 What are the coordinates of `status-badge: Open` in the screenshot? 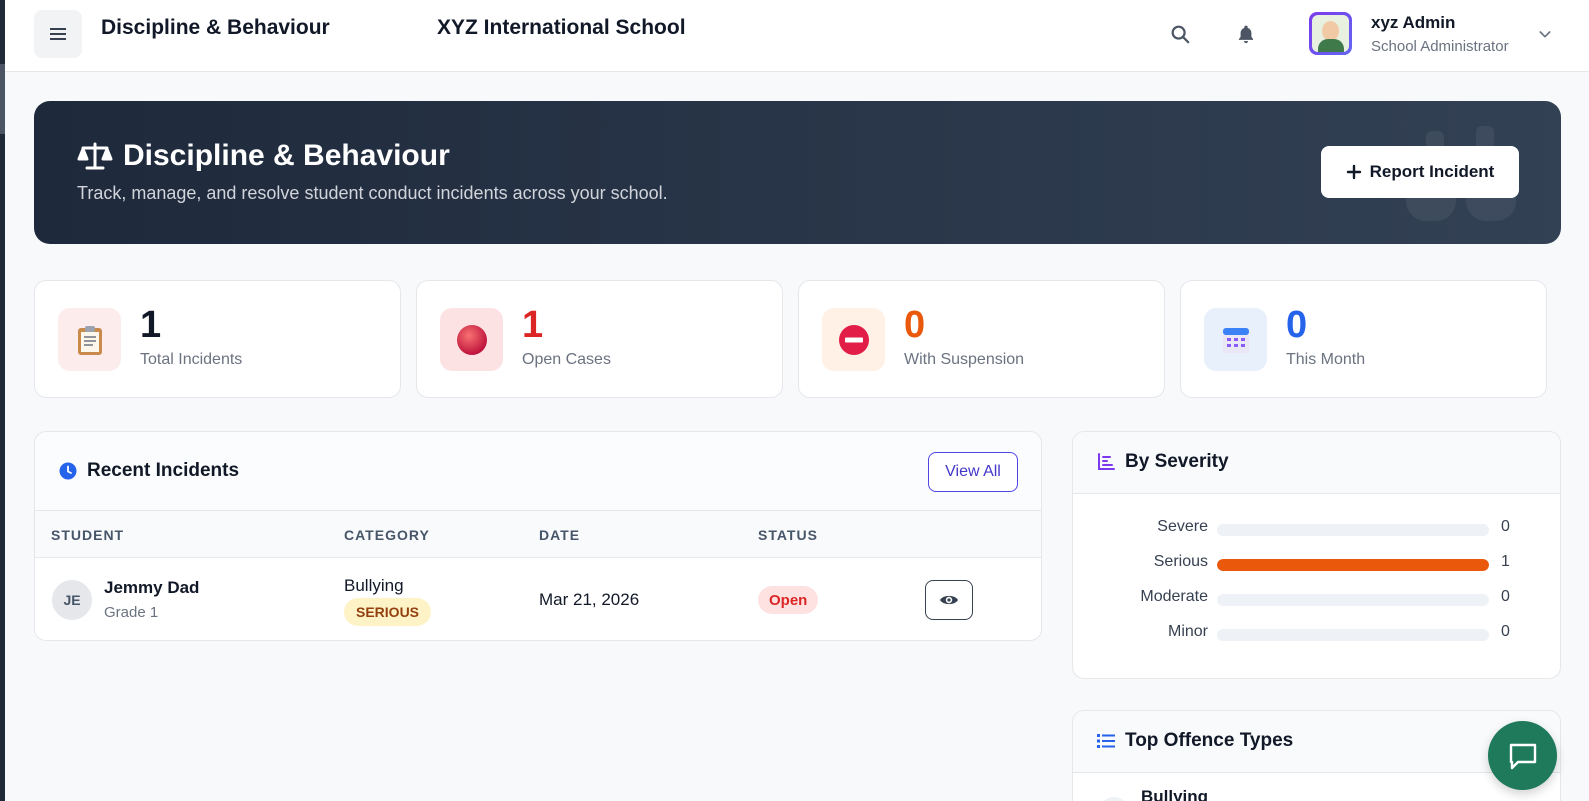 It's located at (788, 600).